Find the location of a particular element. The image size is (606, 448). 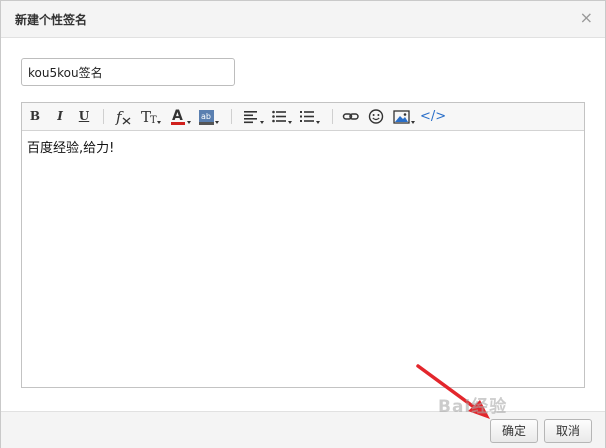

link-icon is located at coordinates (351, 116).